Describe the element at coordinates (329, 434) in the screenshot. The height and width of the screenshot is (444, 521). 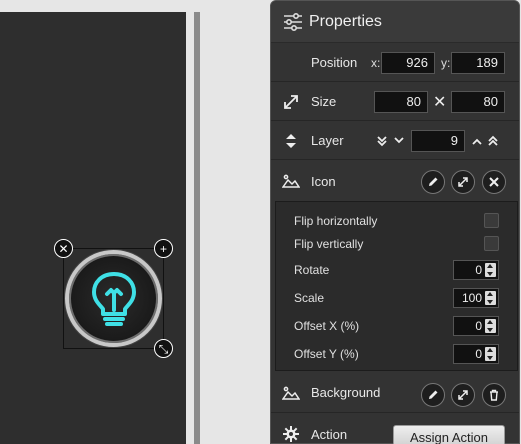
I see `action-label: Action` at that location.